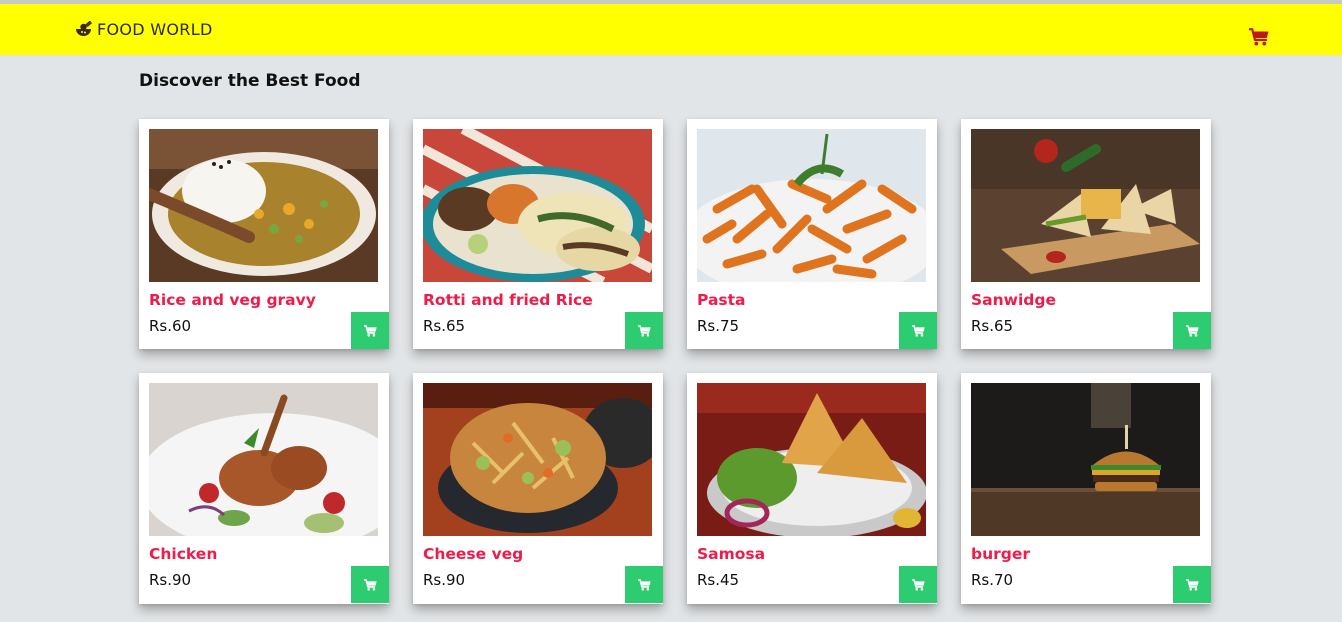 Image resolution: width=1342 pixels, height=622 pixels. I want to click on item-price: Rs.75, so click(718, 326).